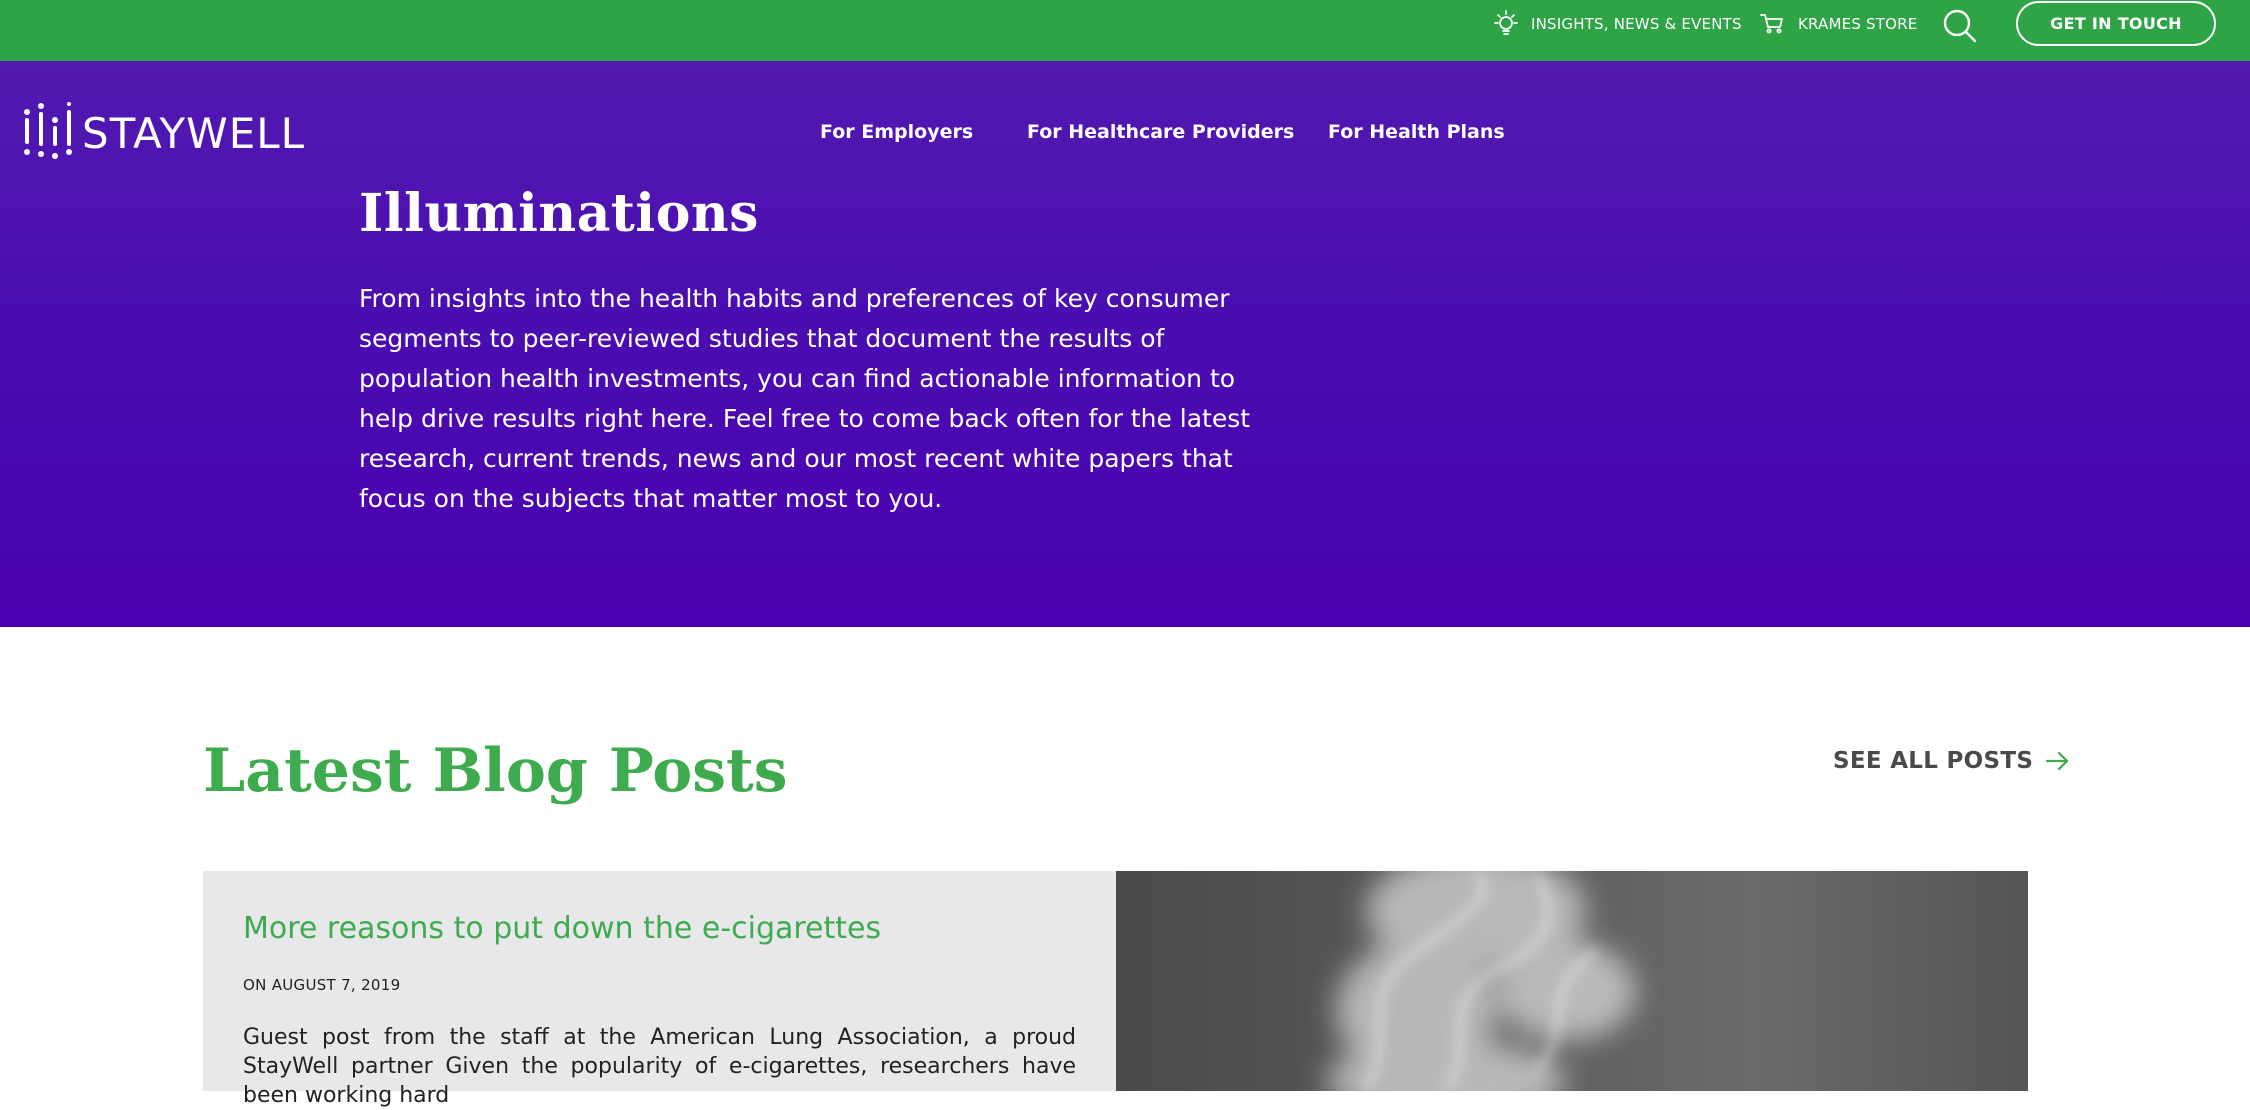 This screenshot has width=2250, height=1110. I want to click on insights-link-label: INSIGHTS, NEWS & EVENTS, so click(1636, 23).